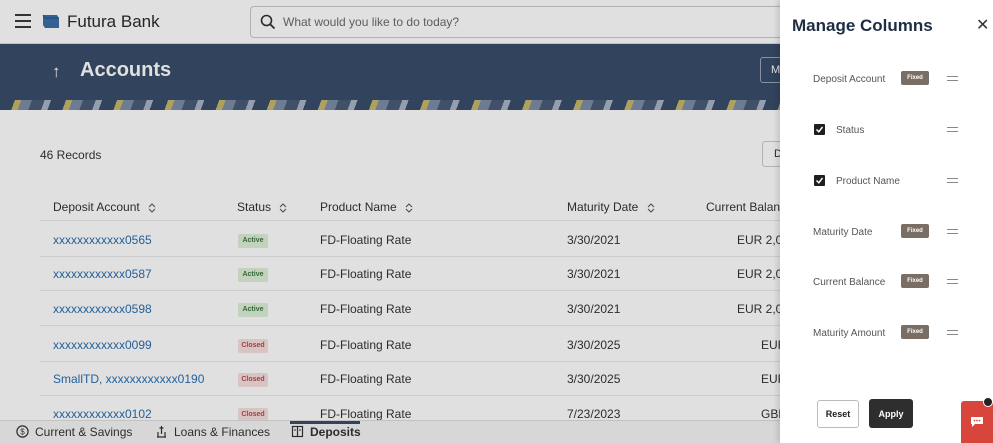  I want to click on chat-icon, so click(977, 422).